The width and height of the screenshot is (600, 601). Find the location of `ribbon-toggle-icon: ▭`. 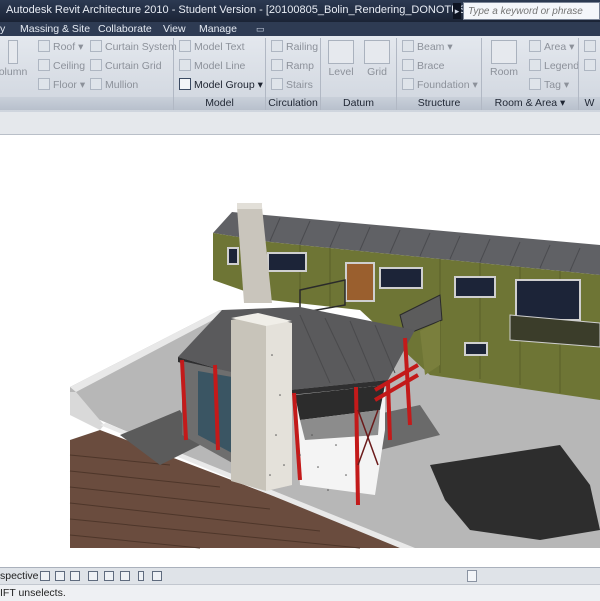

ribbon-toggle-icon: ▭ is located at coordinates (263, 29).